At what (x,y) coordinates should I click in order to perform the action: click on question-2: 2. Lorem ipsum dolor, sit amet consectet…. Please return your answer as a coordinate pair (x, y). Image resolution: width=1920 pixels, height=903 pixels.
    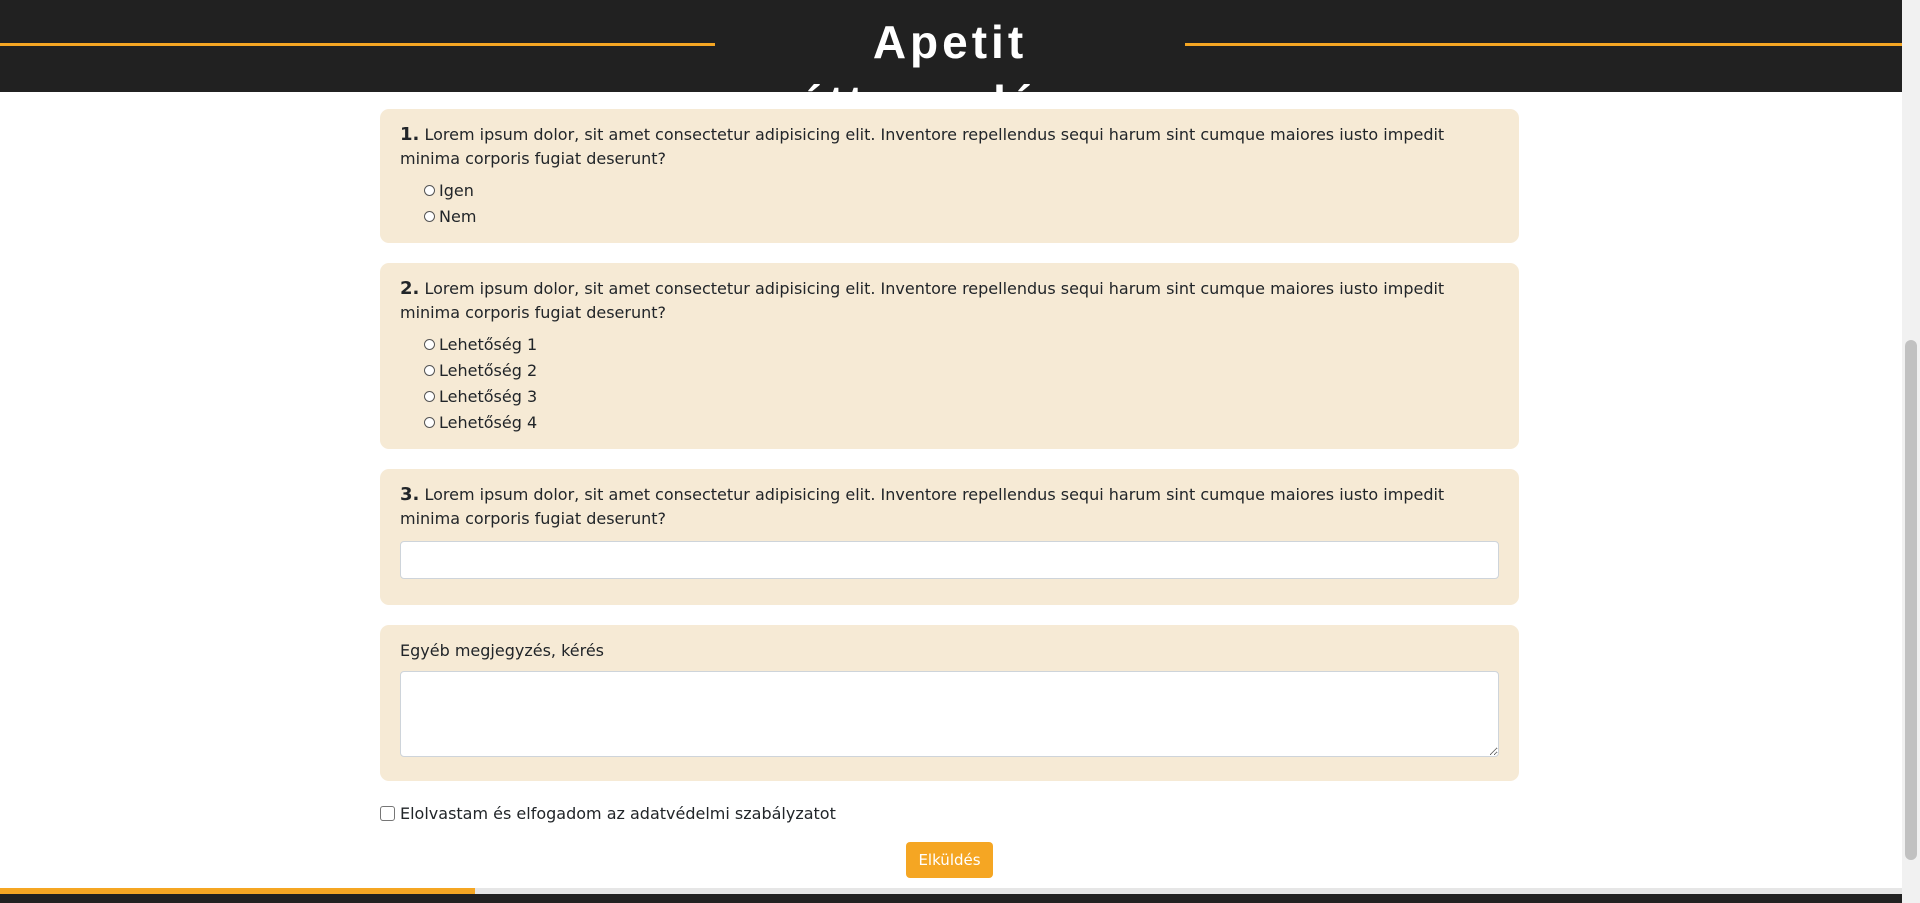
    Looking at the image, I should click on (949, 301).